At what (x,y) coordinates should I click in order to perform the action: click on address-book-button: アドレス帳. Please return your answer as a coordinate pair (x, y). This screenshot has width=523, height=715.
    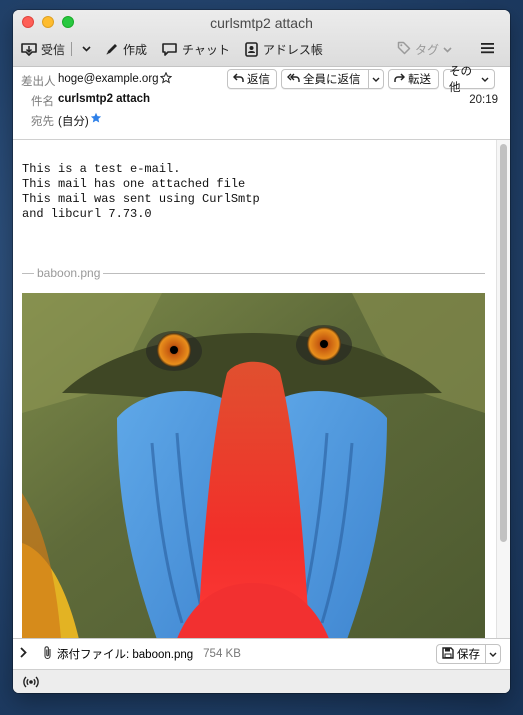
    Looking at the image, I should click on (283, 49).